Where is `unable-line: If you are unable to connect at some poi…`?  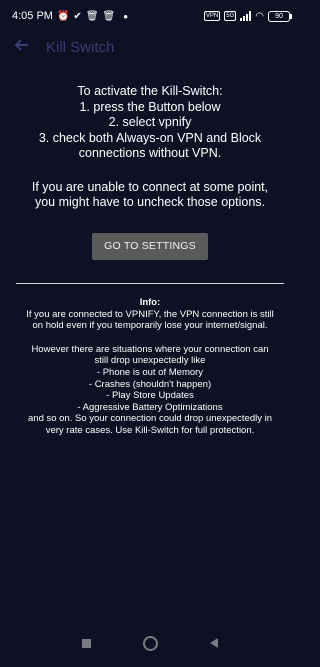
unable-line: If you are unable to connect at some poi… is located at coordinates (150, 186).